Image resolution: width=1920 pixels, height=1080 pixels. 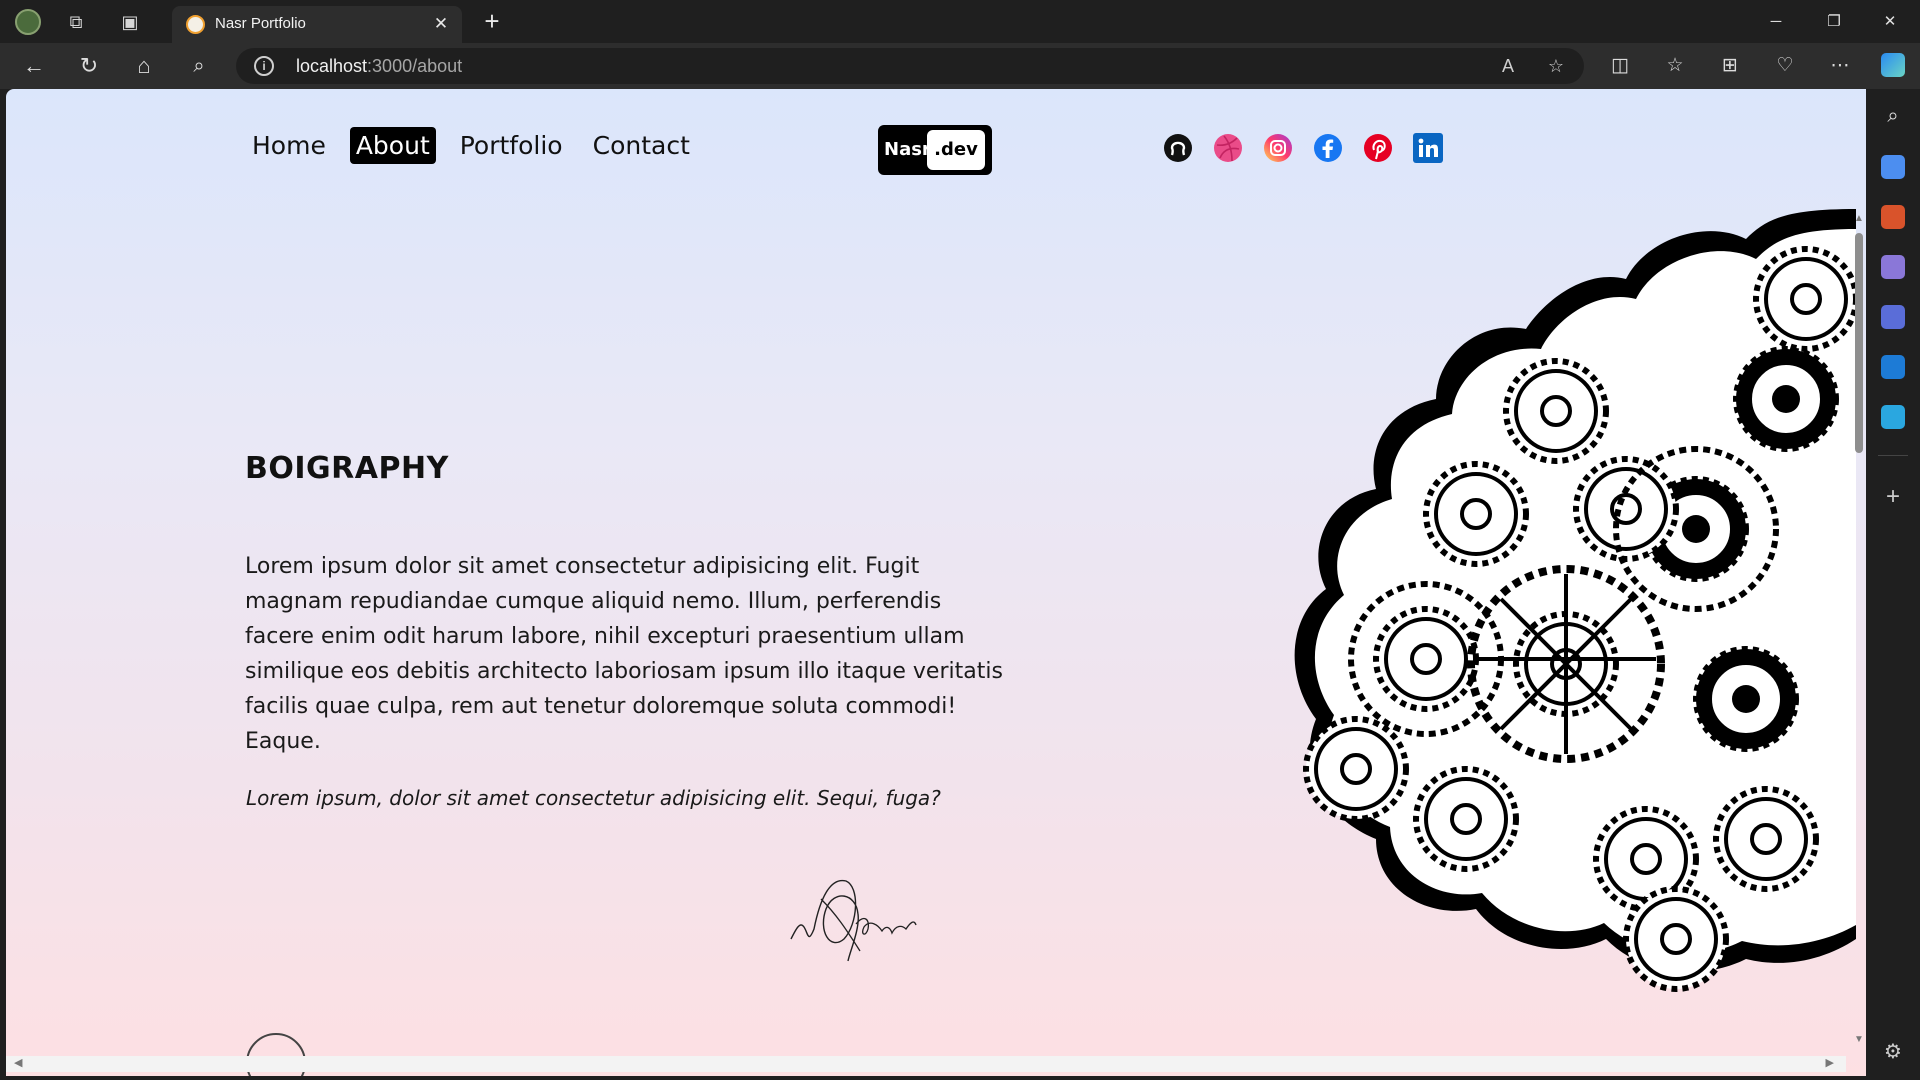 I want to click on profile-avatar-icon, so click(x=28, y=22).